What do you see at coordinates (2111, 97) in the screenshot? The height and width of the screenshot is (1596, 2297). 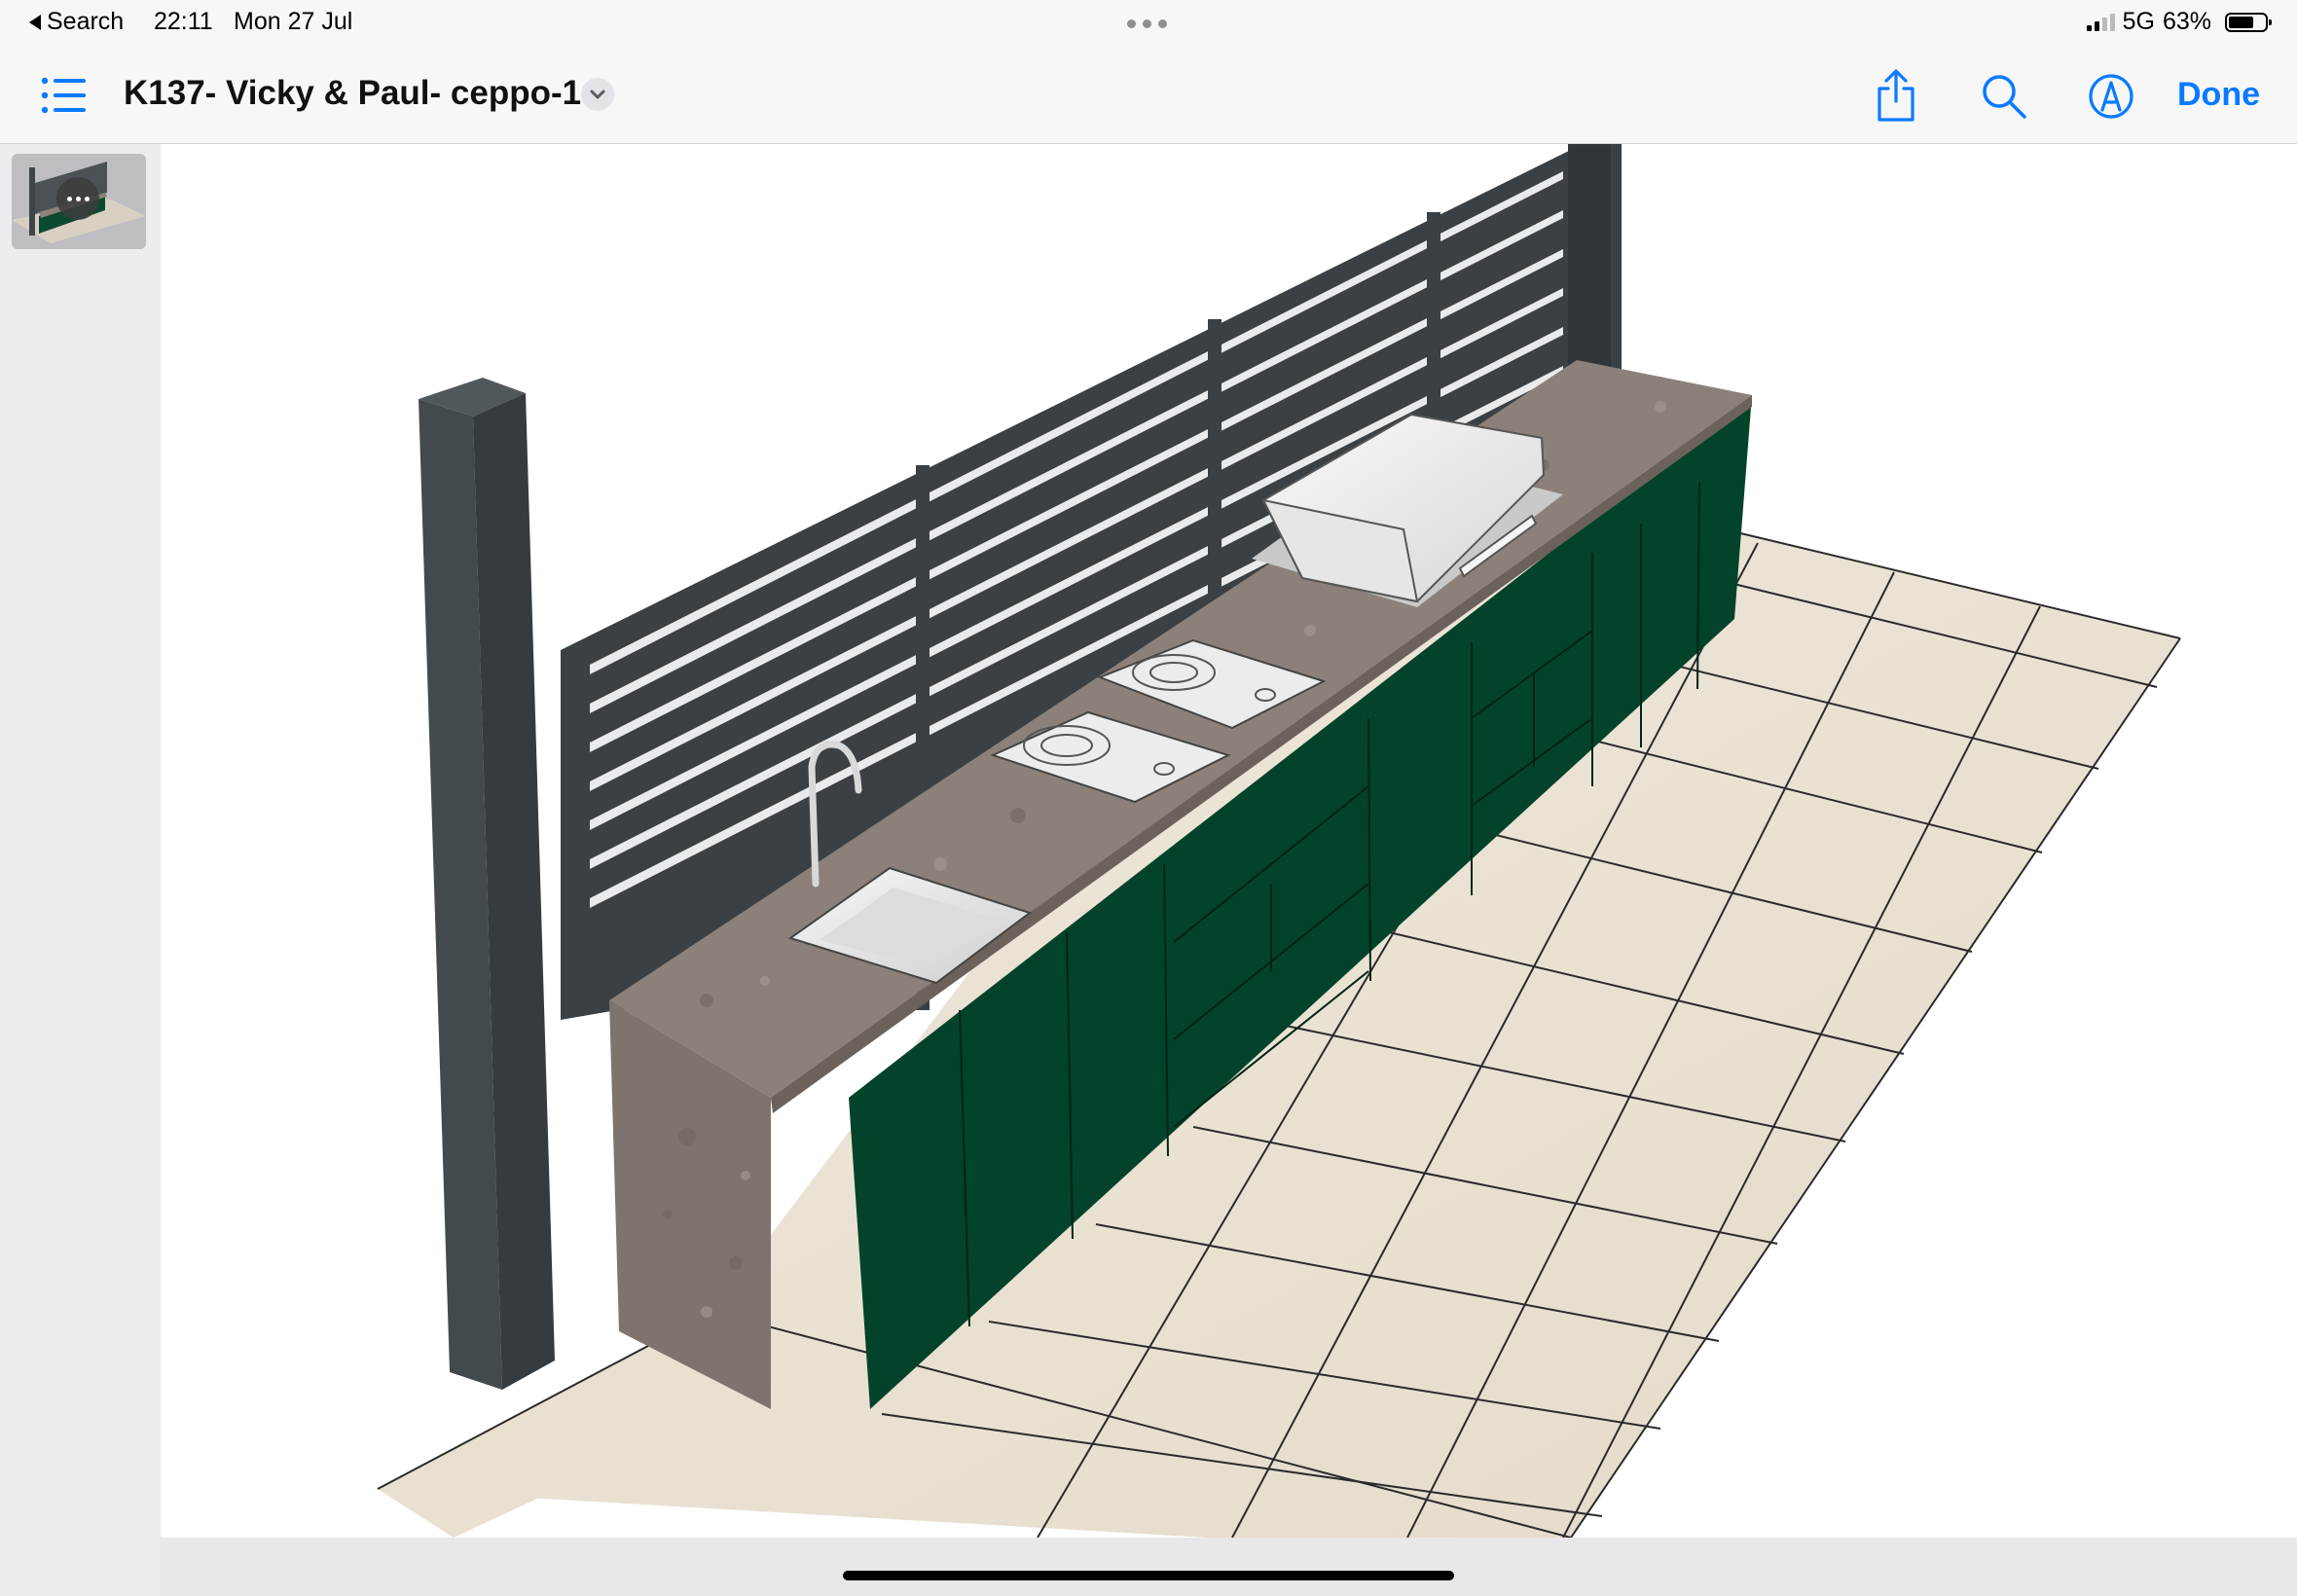 I see `markup-icon` at bounding box center [2111, 97].